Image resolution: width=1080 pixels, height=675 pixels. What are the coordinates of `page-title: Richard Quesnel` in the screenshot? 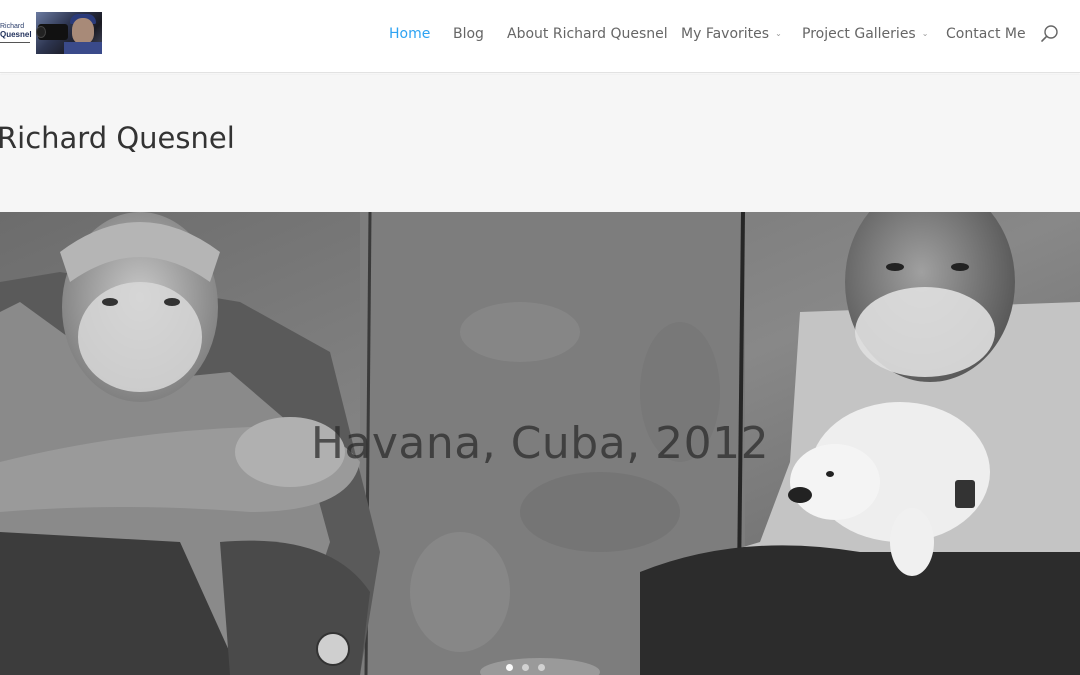 It's located at (117, 138).